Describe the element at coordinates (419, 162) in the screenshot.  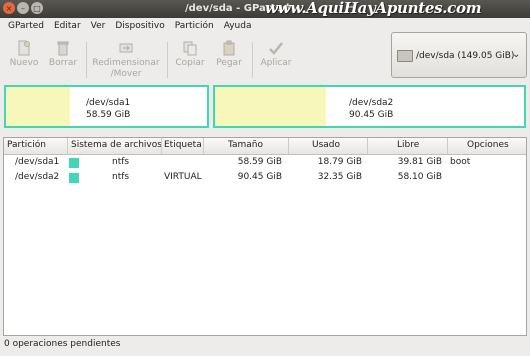
I see `cell-libre: 39.81 GiB` at that location.